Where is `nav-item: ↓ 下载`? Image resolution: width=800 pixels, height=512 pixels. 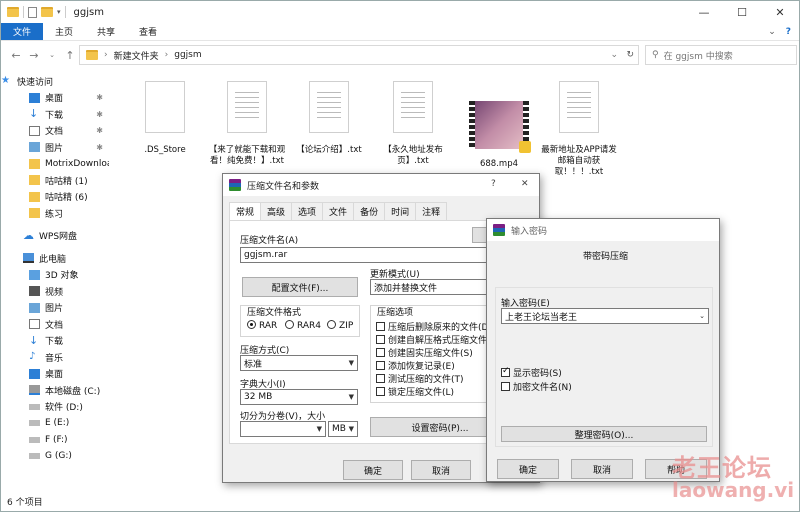
nav-item: ↓ 下载 is located at coordinates (55, 341).